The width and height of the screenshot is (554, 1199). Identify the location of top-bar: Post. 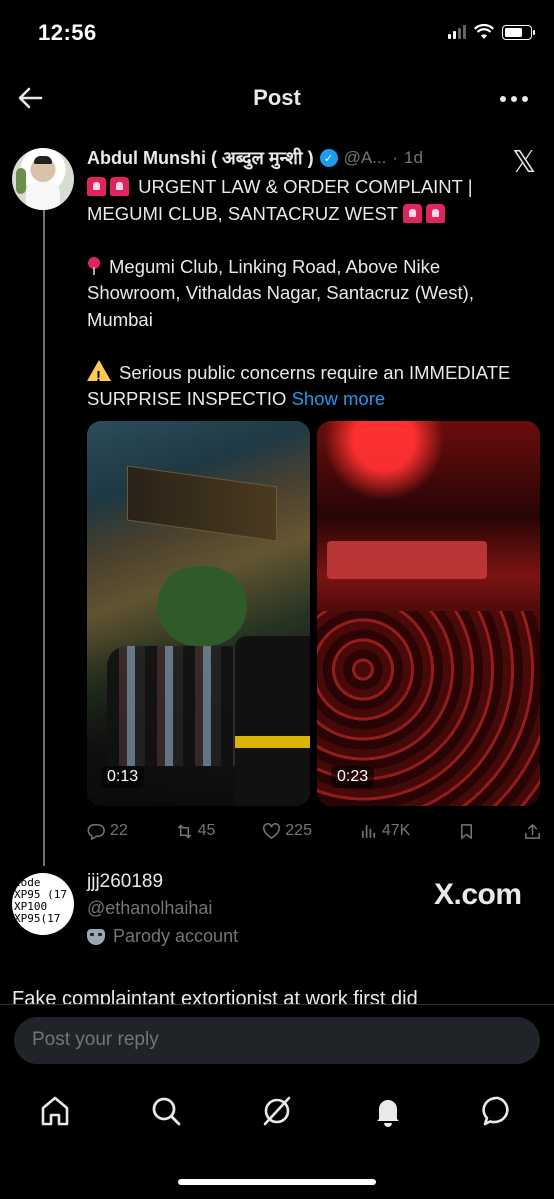
(277, 98).